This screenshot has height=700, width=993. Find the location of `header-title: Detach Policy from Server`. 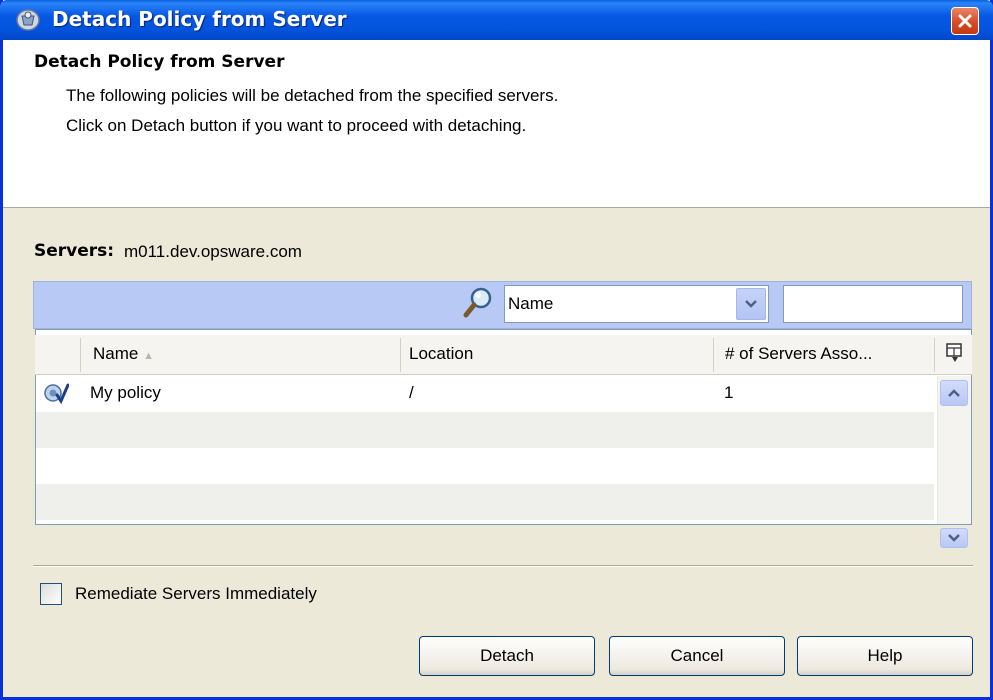

header-title: Detach Policy from Server is located at coordinates (159, 62).